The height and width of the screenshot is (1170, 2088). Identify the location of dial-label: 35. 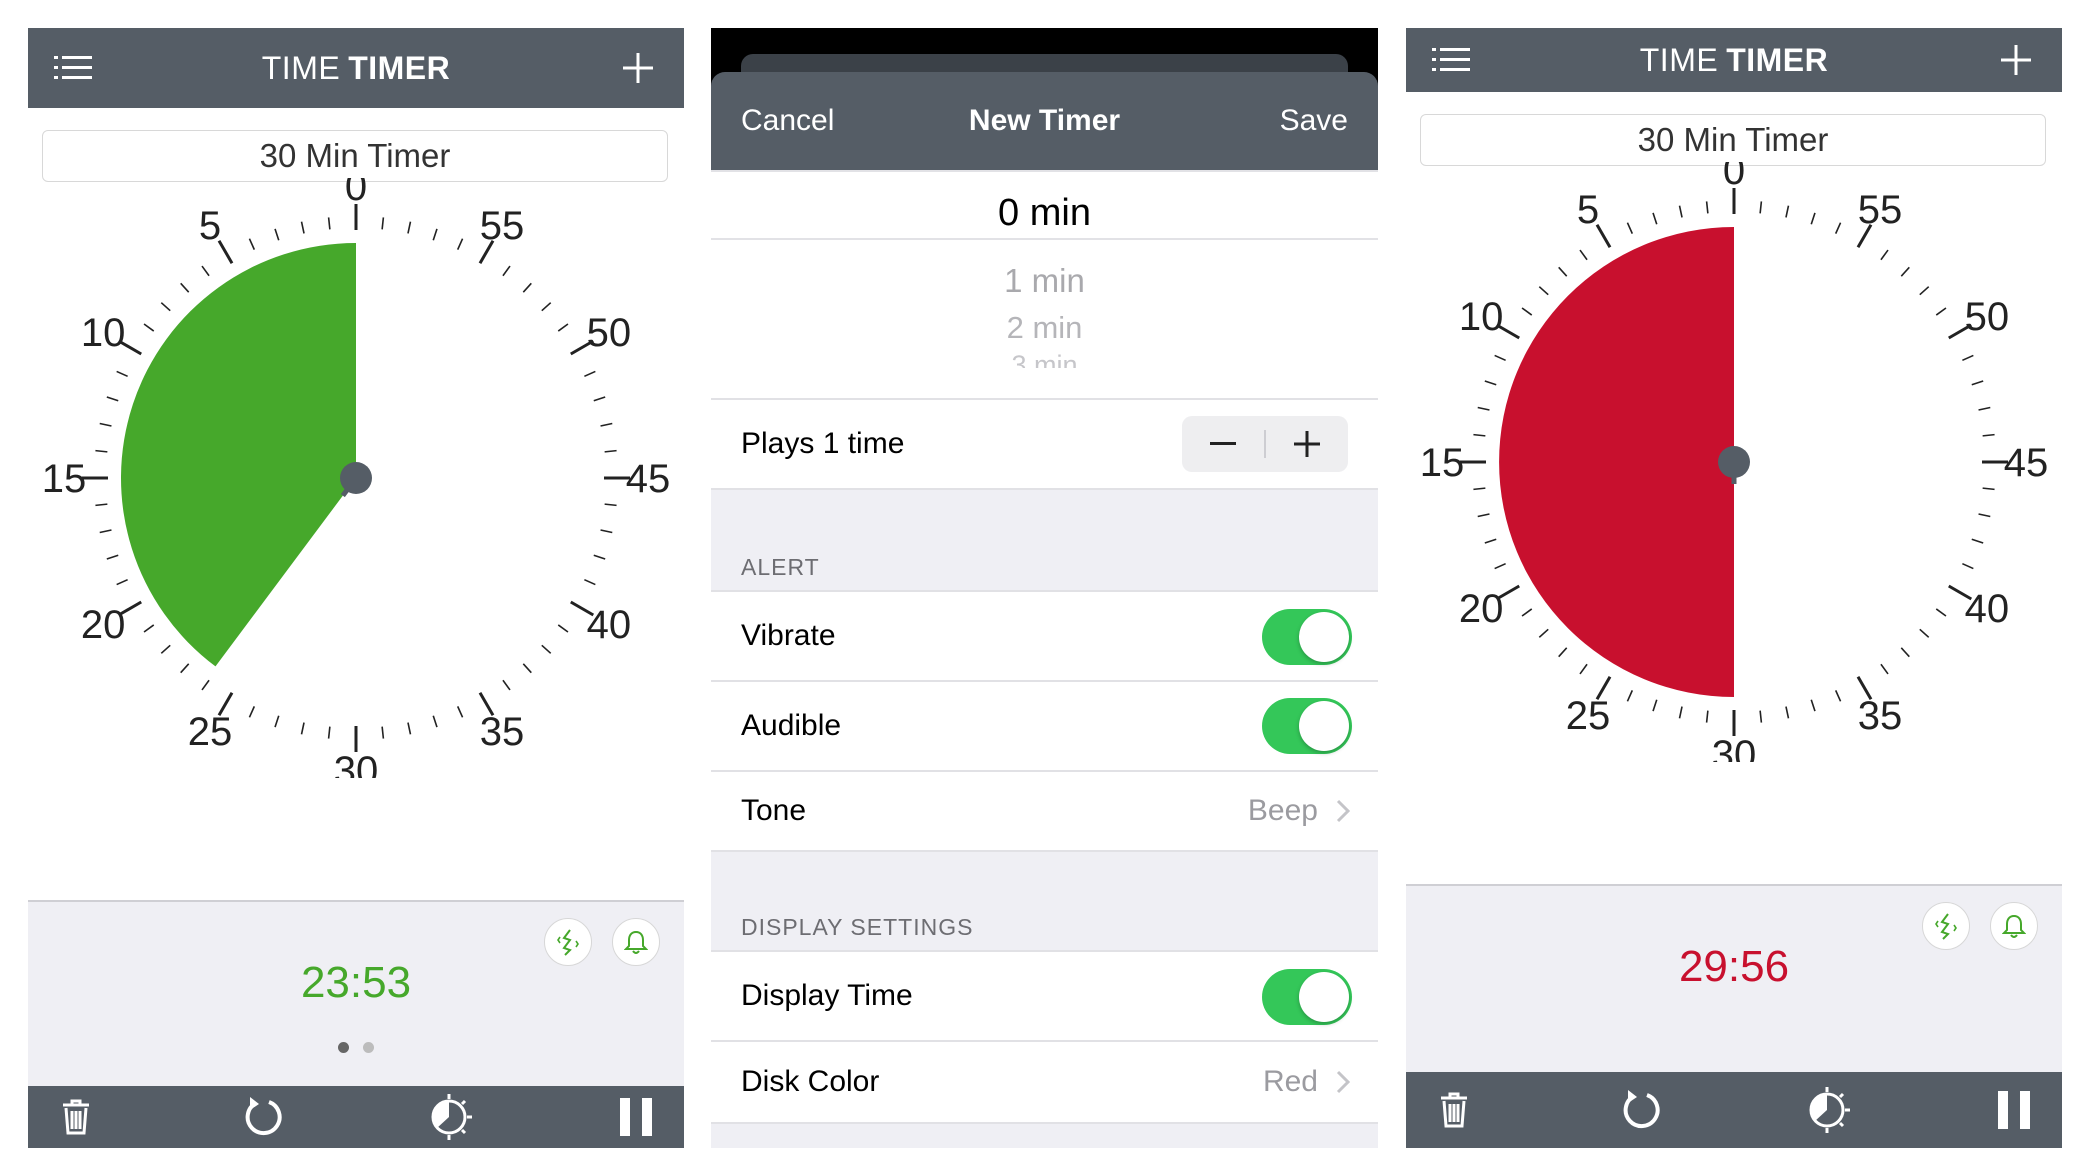
(1880, 716).